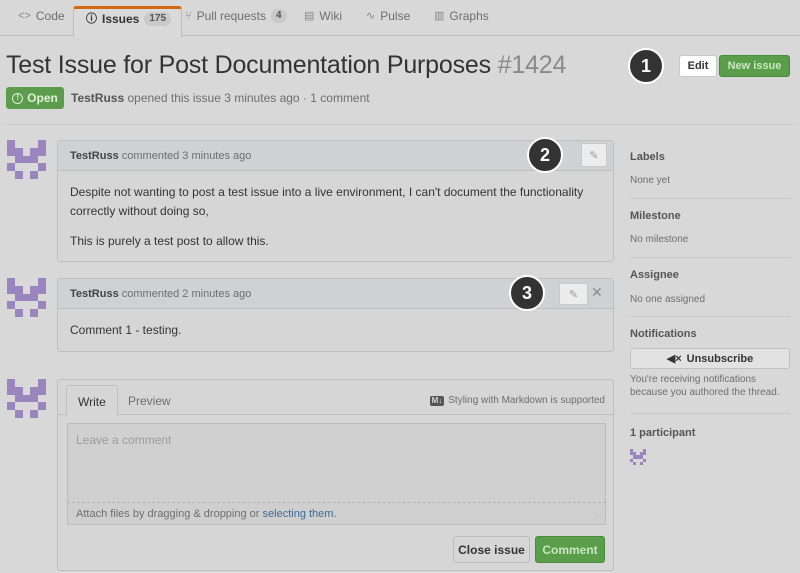  Describe the element at coordinates (186, 156) in the screenshot. I see `comment-timestamp: commented 3 minutes ago` at that location.